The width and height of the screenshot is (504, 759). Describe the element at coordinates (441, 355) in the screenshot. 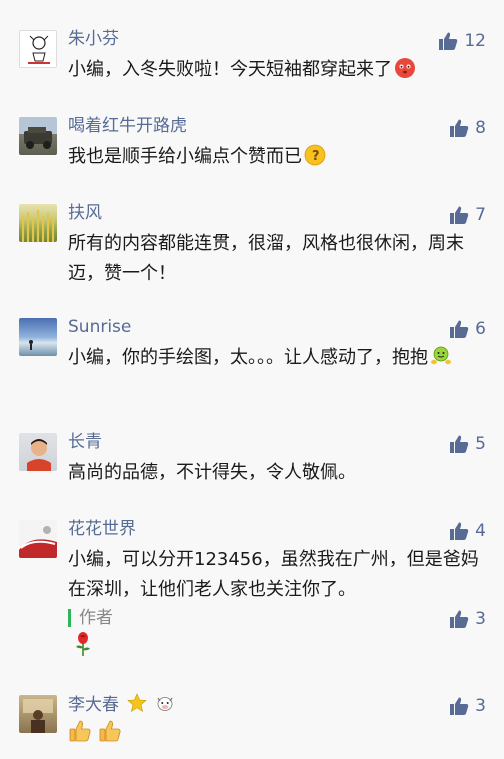

I see `hug-emoji-icon` at that location.